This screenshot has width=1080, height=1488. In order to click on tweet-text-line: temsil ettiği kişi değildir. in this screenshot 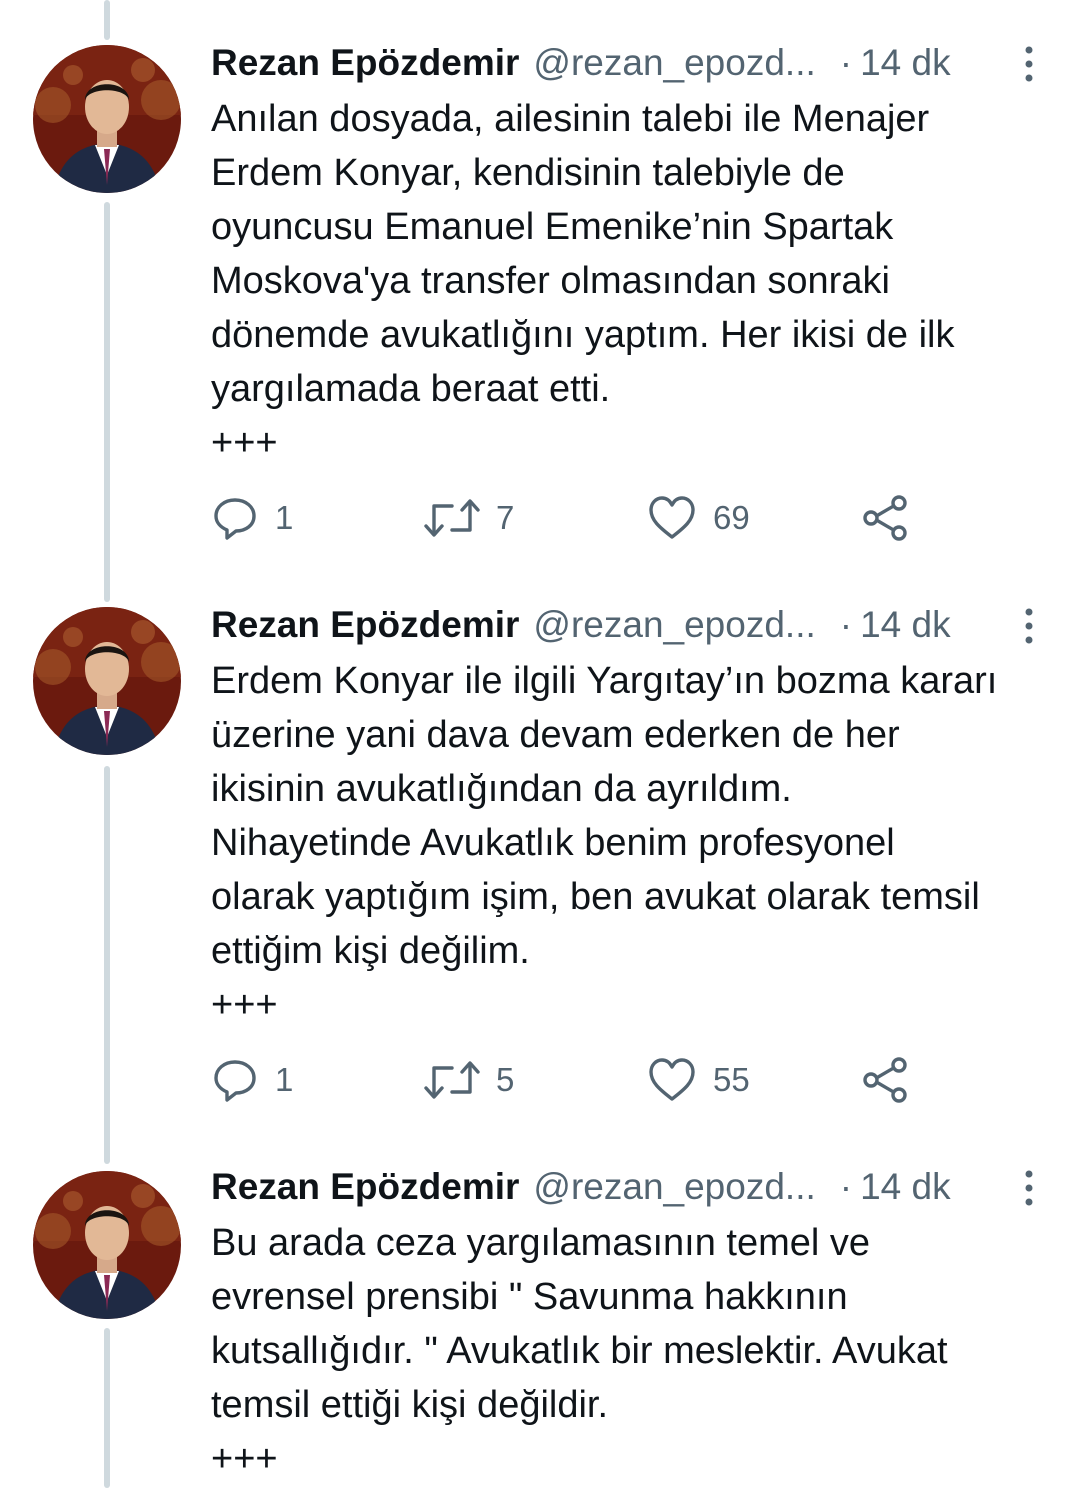, I will do `click(410, 1405)`.